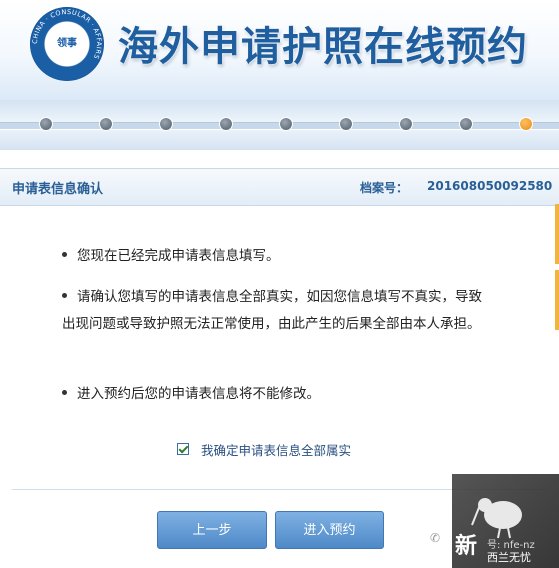 This screenshot has height=568, width=559. What do you see at coordinates (384, 188) in the screenshot?
I see `file-number-label: 档案号：` at bounding box center [384, 188].